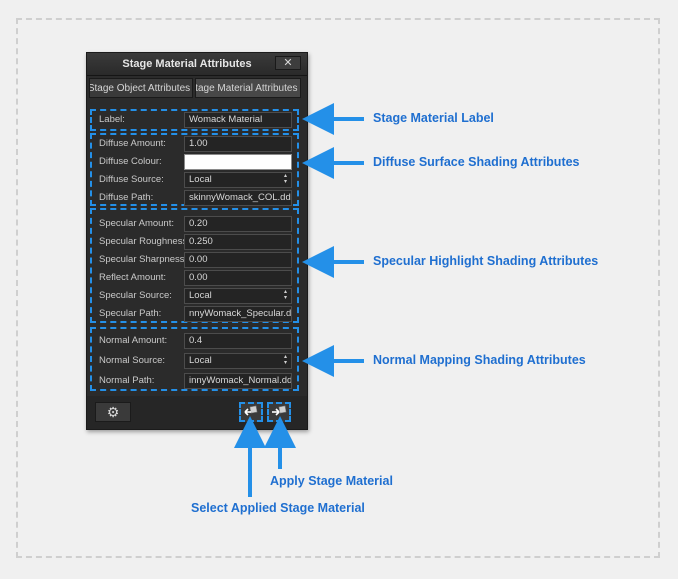  What do you see at coordinates (486, 261) in the screenshot?
I see `callout-specular: Specular Highlight Shading Attributes` at bounding box center [486, 261].